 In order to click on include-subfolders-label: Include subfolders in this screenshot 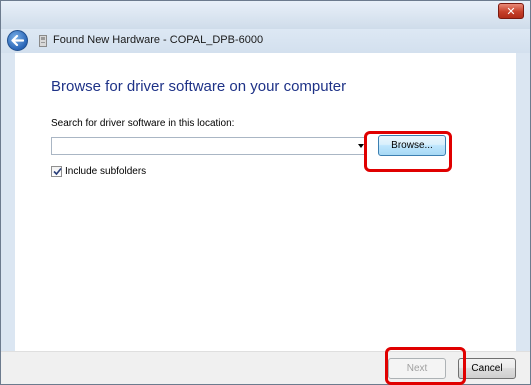, I will do `click(106, 171)`.